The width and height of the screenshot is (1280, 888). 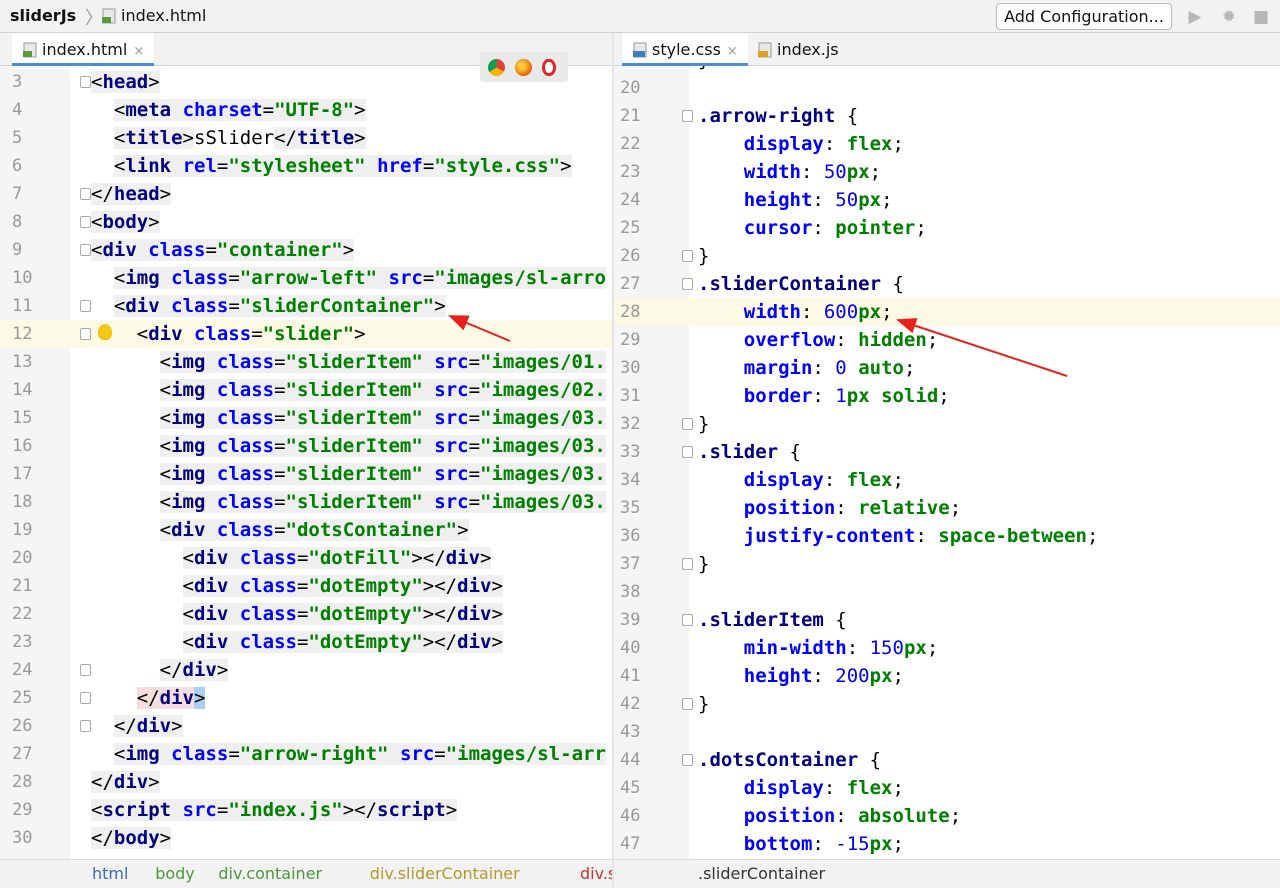 What do you see at coordinates (630, 760) in the screenshot?
I see `line-number: 44` at bounding box center [630, 760].